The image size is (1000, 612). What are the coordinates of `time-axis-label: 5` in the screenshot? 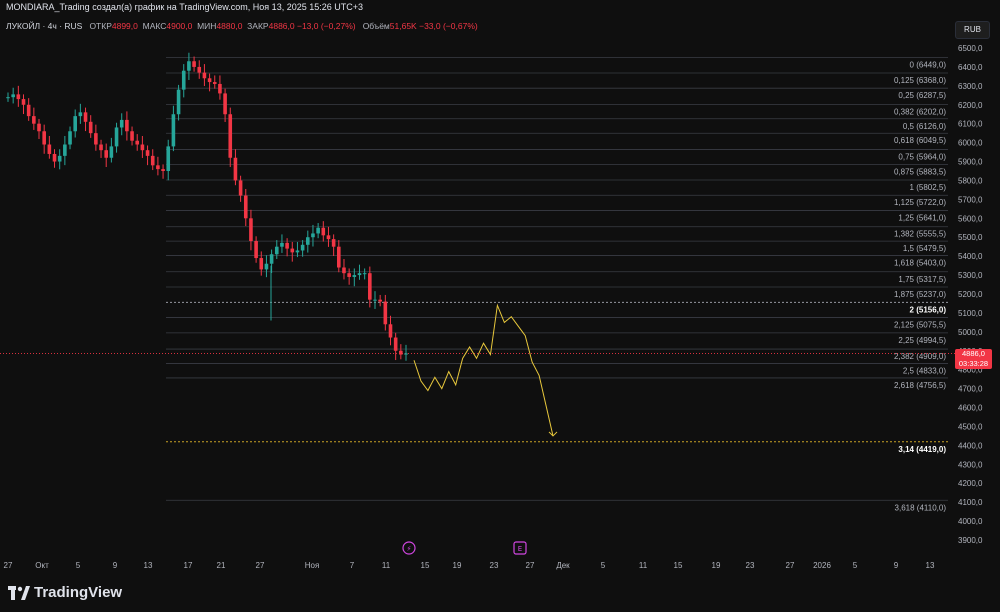 It's located at (78, 565).